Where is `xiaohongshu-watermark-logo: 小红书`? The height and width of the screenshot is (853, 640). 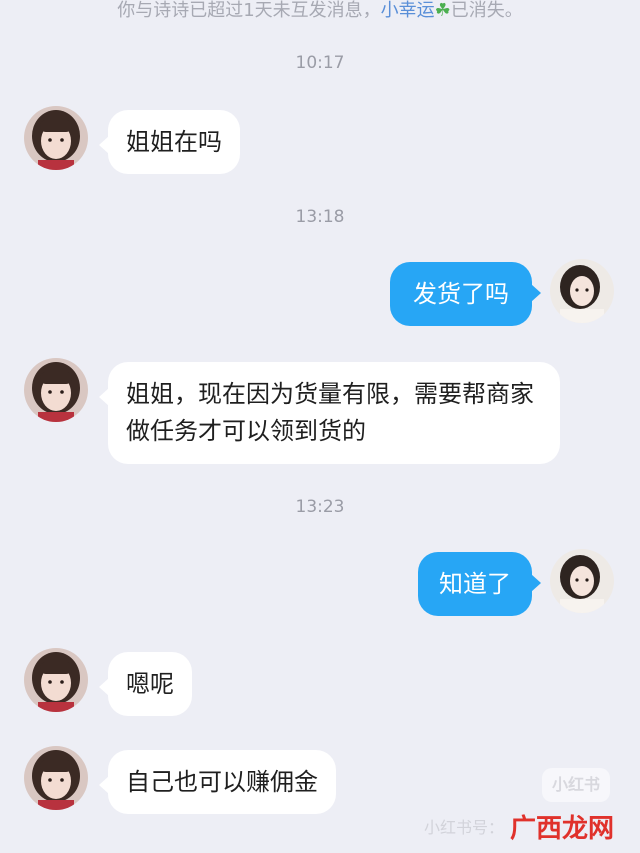
xiaohongshu-watermark-logo: 小红书 is located at coordinates (576, 785).